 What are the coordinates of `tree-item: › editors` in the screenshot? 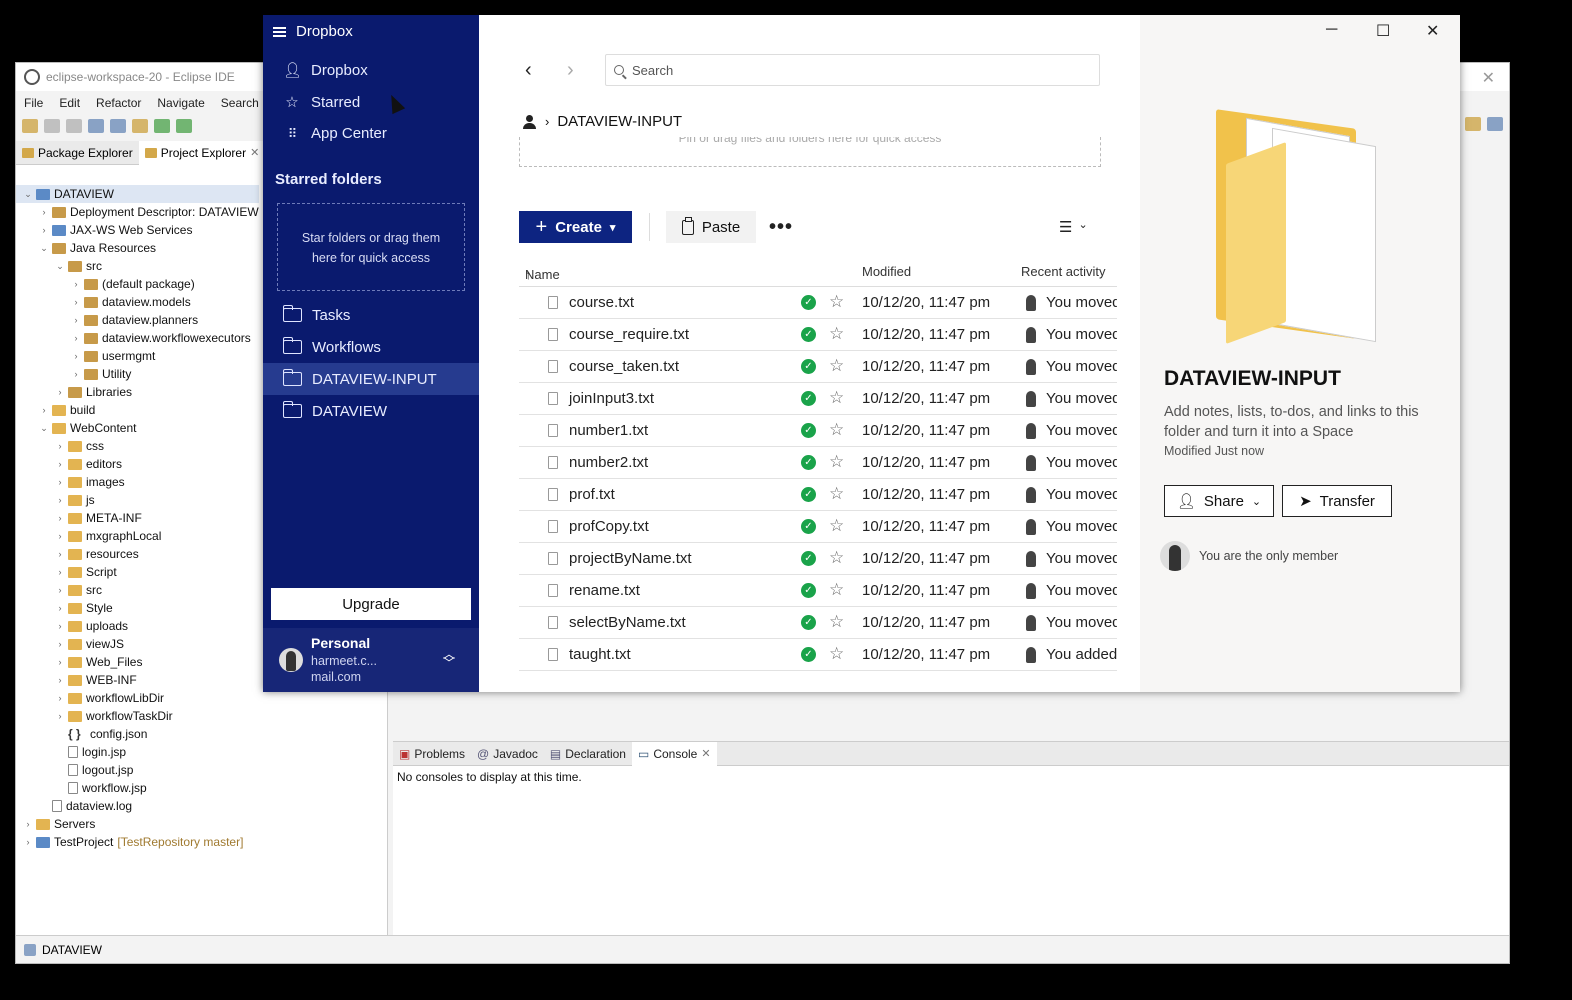 It's located at (137, 464).